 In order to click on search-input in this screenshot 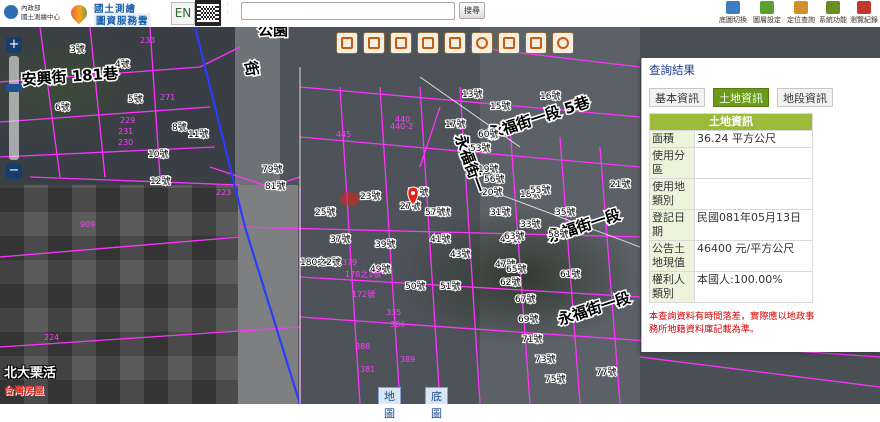, I will do `click(348, 11)`.